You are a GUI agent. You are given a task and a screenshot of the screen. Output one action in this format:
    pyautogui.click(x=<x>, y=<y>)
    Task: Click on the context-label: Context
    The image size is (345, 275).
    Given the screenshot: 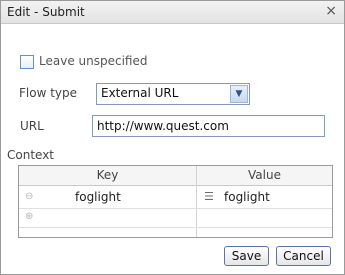 What is the action you would take?
    pyautogui.click(x=31, y=155)
    